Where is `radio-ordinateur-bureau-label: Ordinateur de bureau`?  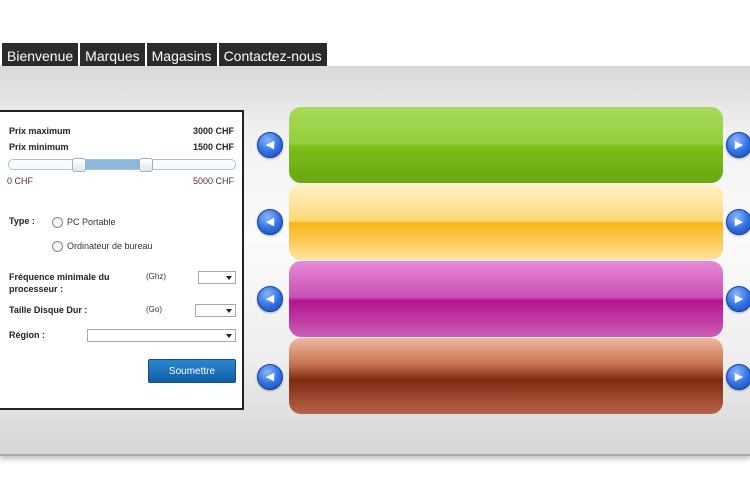 radio-ordinateur-bureau-label: Ordinateur de bureau is located at coordinates (110, 246).